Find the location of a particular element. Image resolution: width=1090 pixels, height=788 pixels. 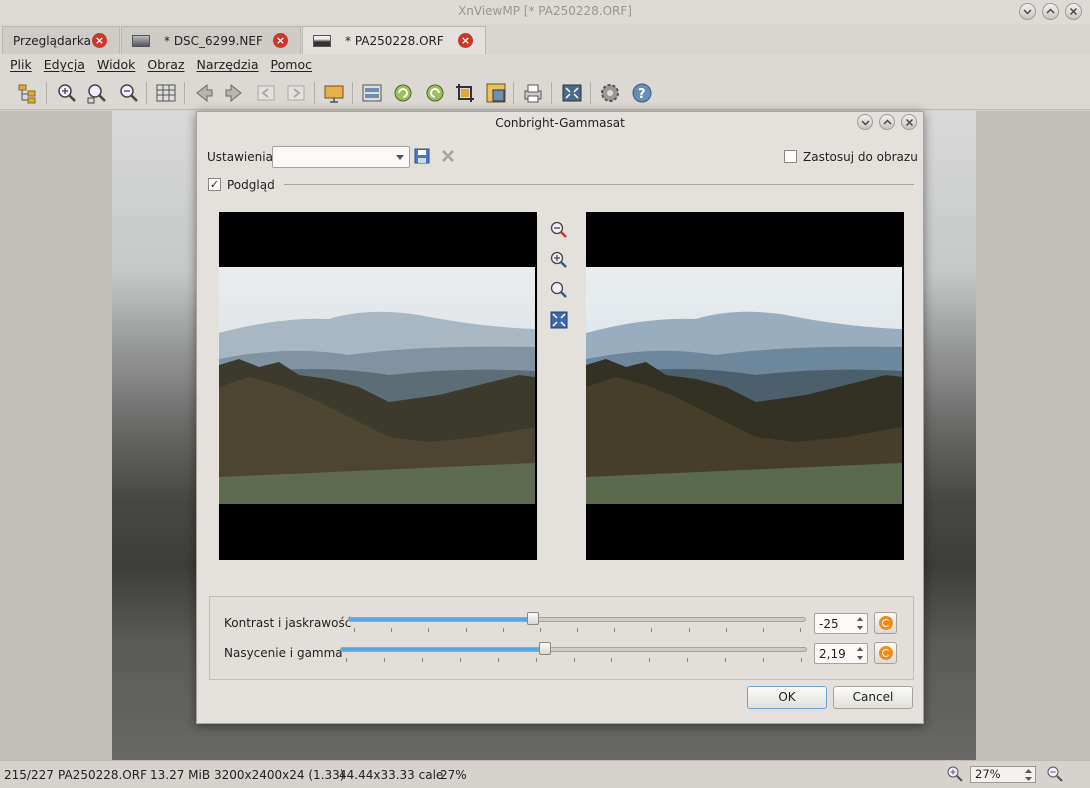

grid-icon is located at coordinates (166, 93).